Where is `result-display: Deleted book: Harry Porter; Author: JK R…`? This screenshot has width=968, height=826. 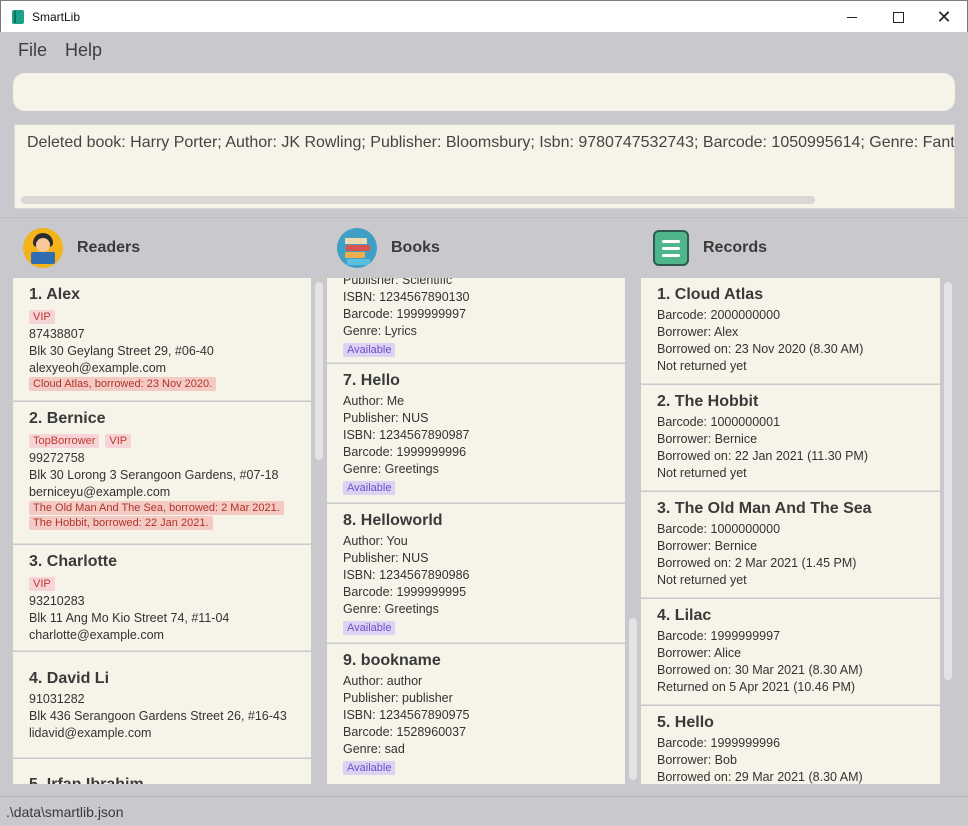 result-display: Deleted book: Harry Porter; Author: JK R… is located at coordinates (484, 166).